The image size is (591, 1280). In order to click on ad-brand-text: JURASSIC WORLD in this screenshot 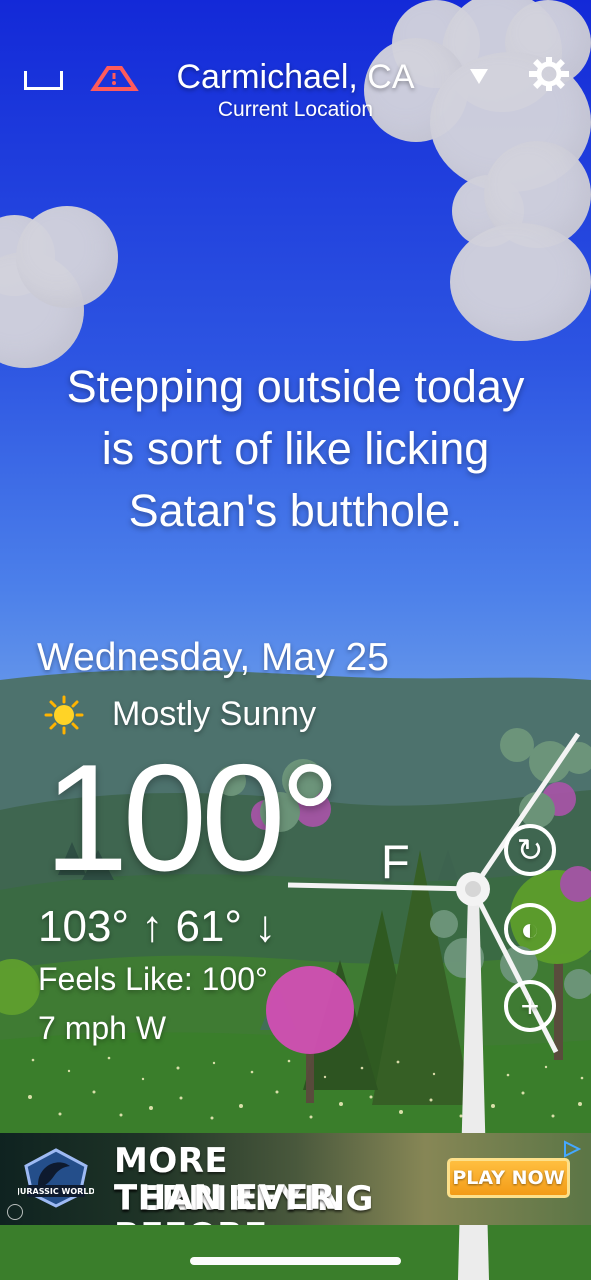, I will do `click(56, 1191)`.